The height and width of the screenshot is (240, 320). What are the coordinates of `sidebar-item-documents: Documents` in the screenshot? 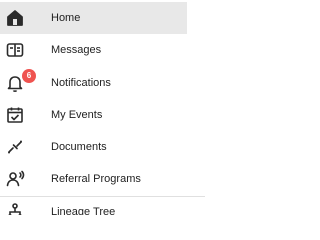 It's located at (93, 147).